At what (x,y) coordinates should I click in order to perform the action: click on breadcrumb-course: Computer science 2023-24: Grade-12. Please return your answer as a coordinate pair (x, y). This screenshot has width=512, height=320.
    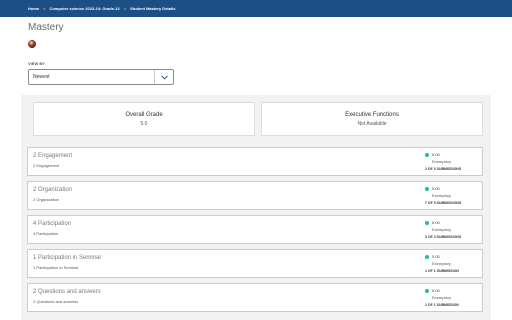
    Looking at the image, I should click on (84, 8).